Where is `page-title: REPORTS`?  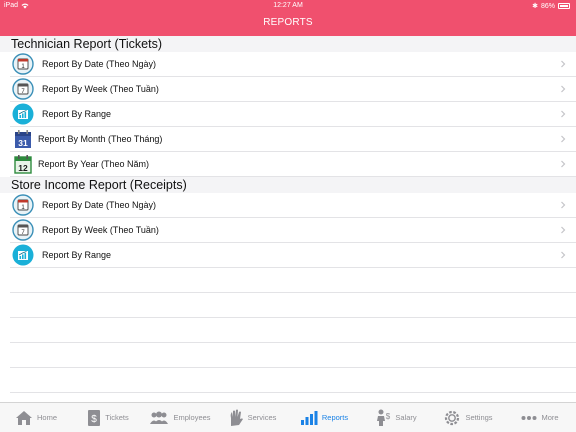
page-title: REPORTS is located at coordinates (288, 22).